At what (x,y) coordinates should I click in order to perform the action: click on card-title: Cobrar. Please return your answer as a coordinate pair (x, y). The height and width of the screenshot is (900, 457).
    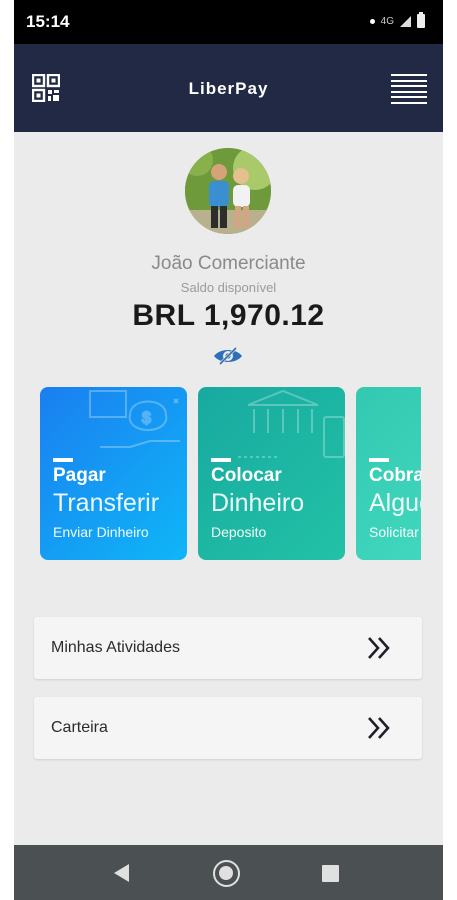
    Looking at the image, I should click on (395, 475).